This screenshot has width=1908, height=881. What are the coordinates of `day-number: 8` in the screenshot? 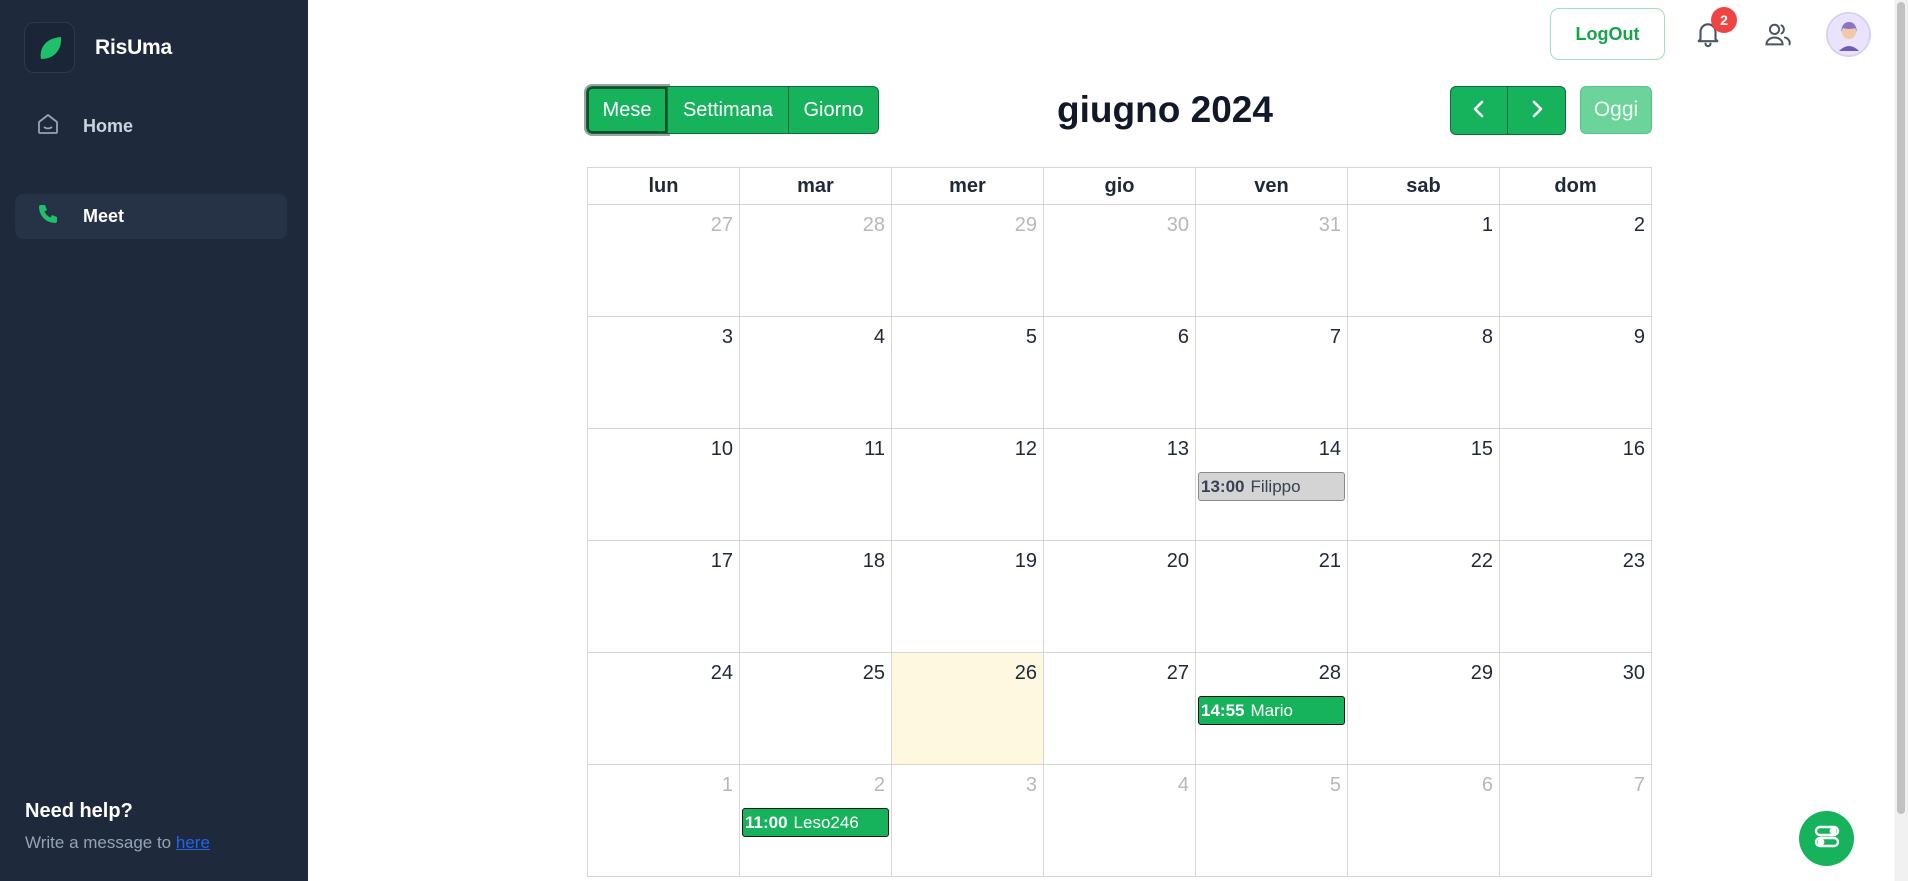 It's located at (1423, 333).